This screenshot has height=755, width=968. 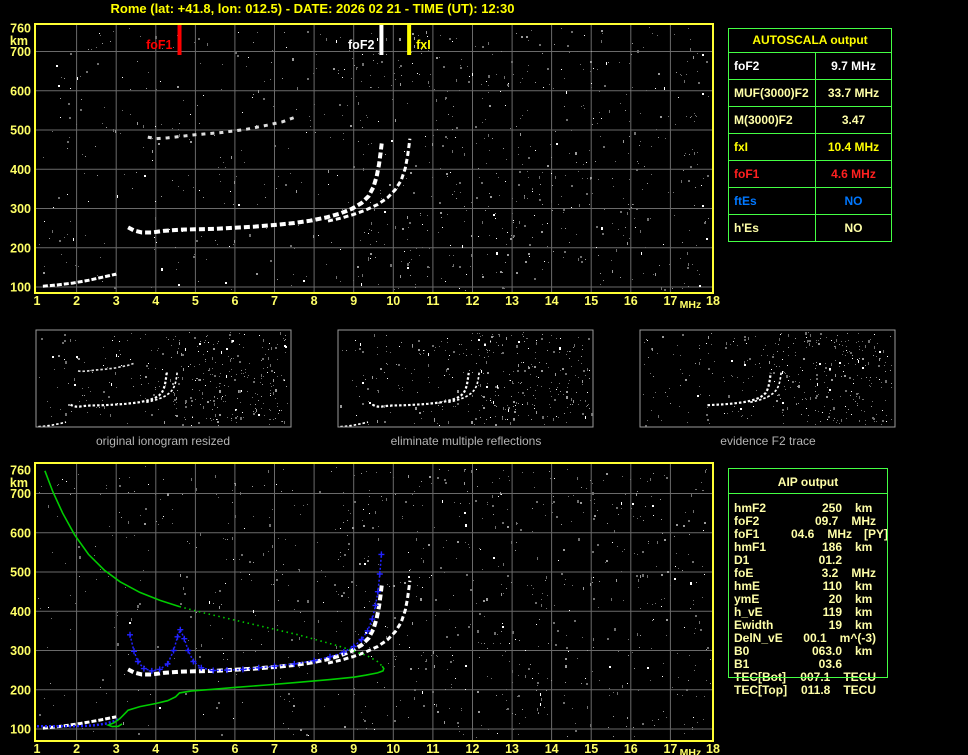 What do you see at coordinates (810, 66) in the screenshot?
I see `autoscala-row-fof2: foF2 9.7 MHz` at bounding box center [810, 66].